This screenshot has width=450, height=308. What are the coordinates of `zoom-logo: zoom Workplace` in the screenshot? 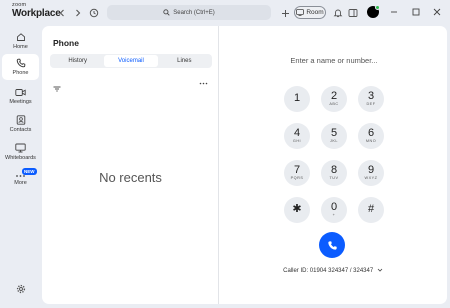 It's located at (36, 10).